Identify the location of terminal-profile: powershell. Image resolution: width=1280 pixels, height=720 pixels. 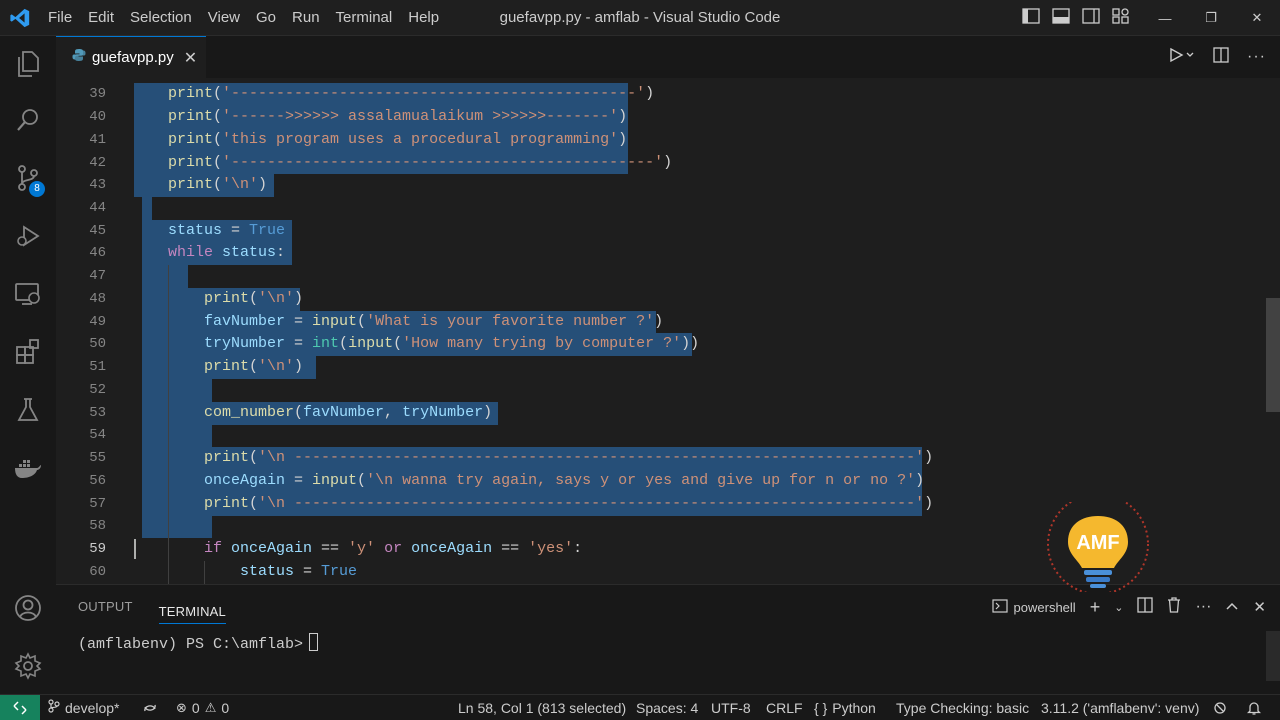
(1033, 607).